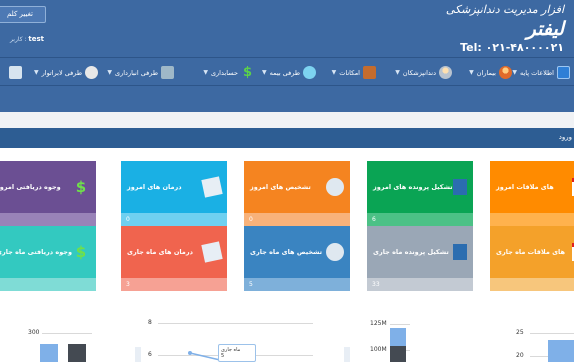  I want to click on chart2-tooltip: ماه جاری 5, so click(237, 353).